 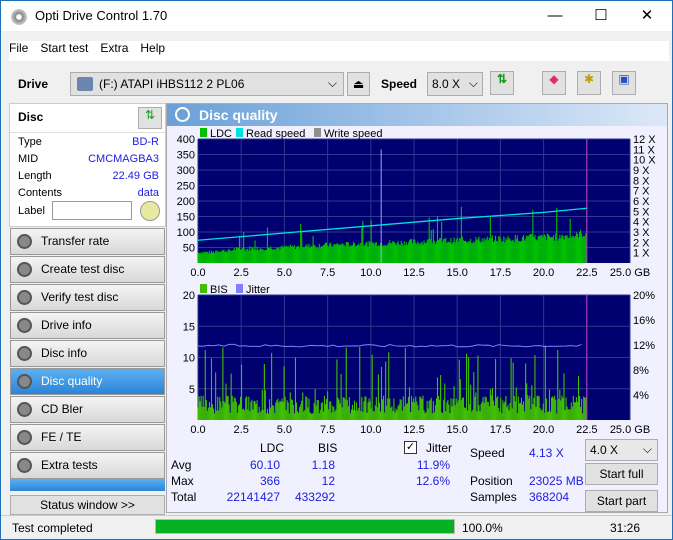 What do you see at coordinates (549, 497) in the screenshot?
I see `samples-value: 368204` at bounding box center [549, 497].